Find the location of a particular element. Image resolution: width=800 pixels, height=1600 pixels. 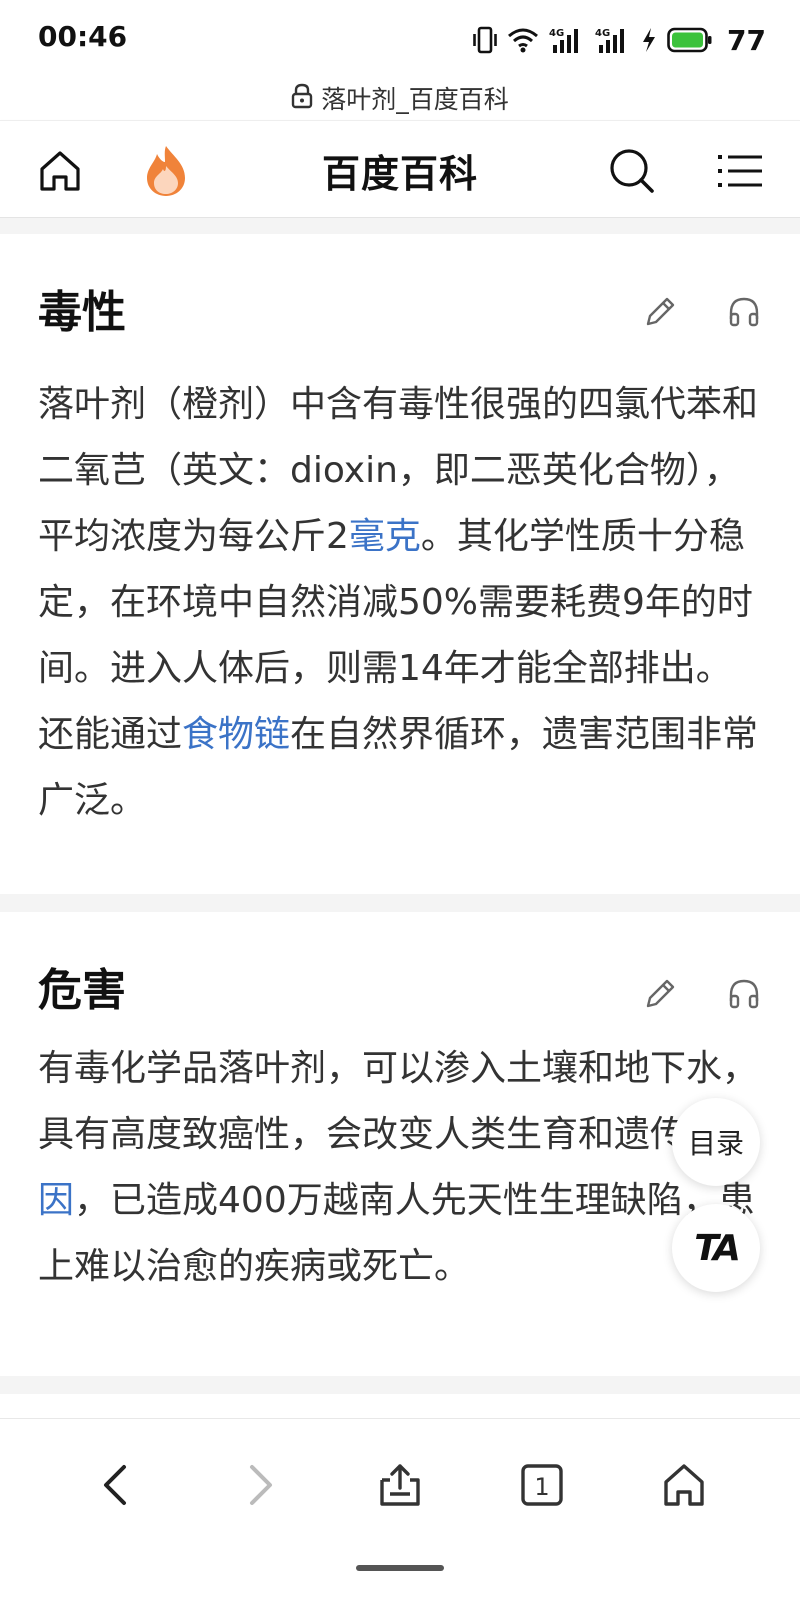

chevron-left-icon is located at coordinates (115, 1485).